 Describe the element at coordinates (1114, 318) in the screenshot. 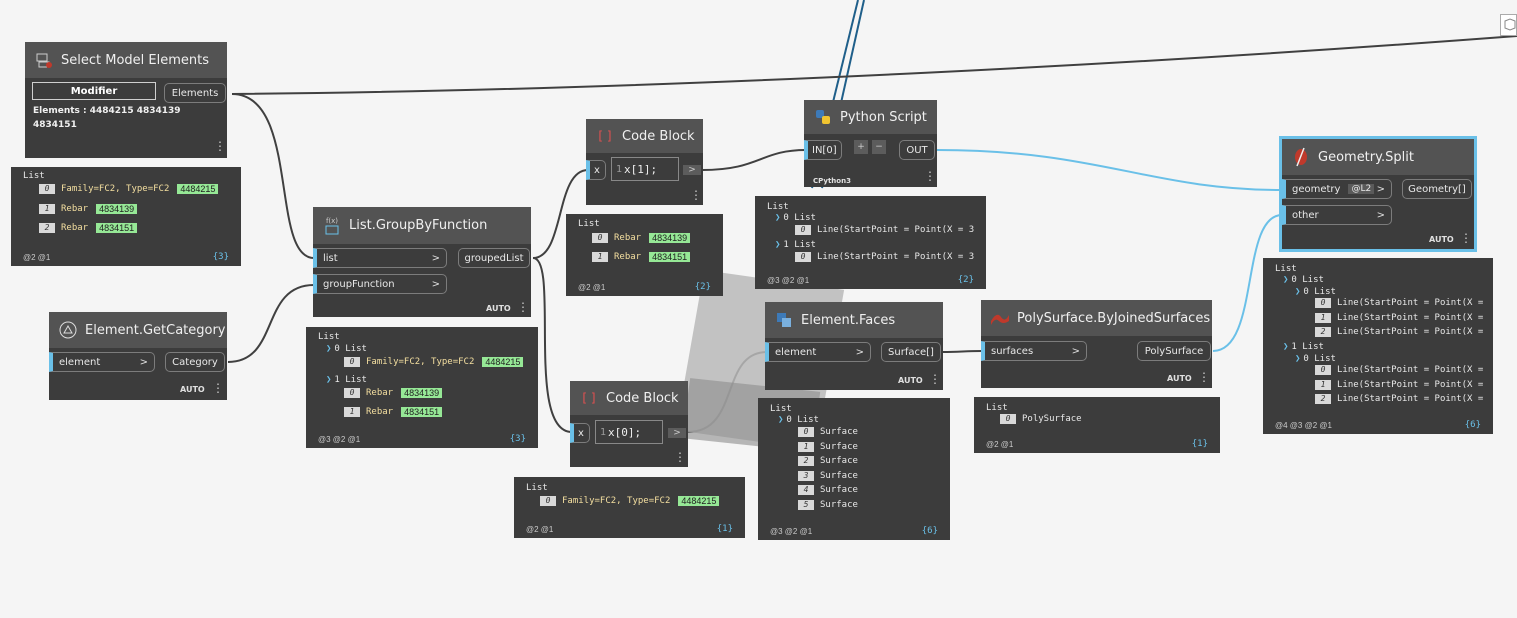

I see `node-title: PolySurface.ByJoinedSurfaces` at that location.